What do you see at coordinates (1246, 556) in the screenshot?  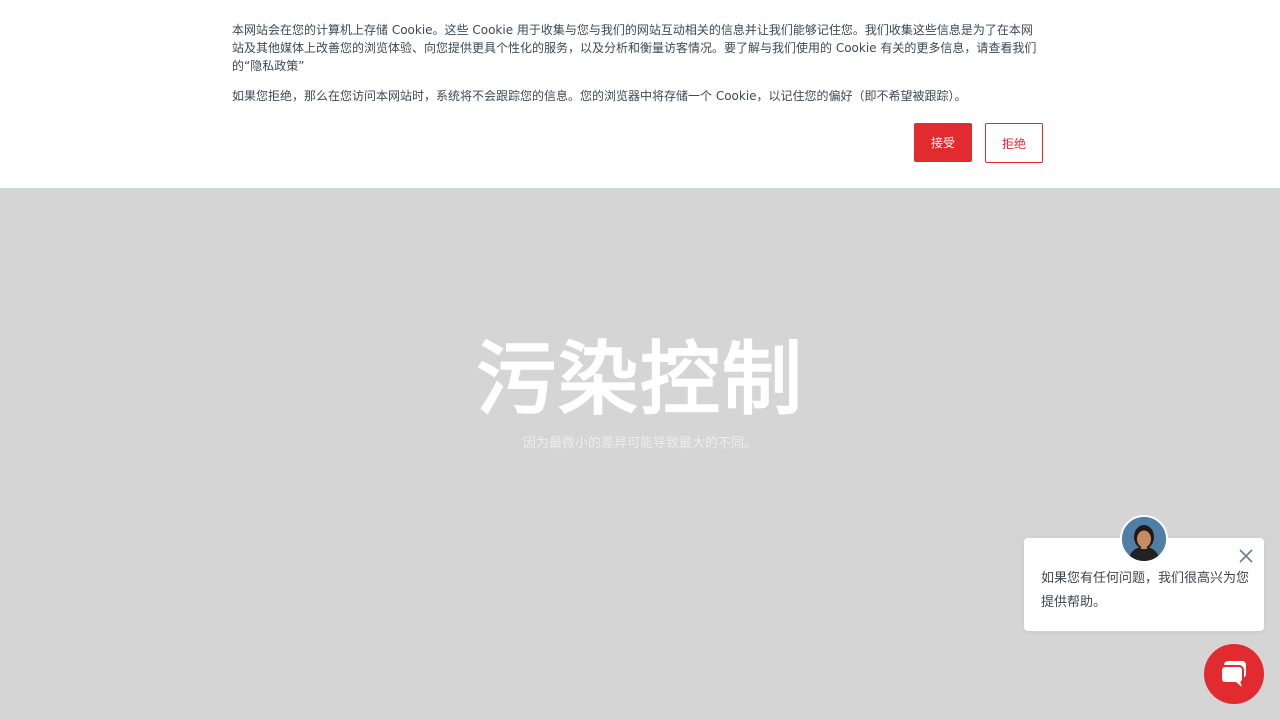 I see `close-icon` at bounding box center [1246, 556].